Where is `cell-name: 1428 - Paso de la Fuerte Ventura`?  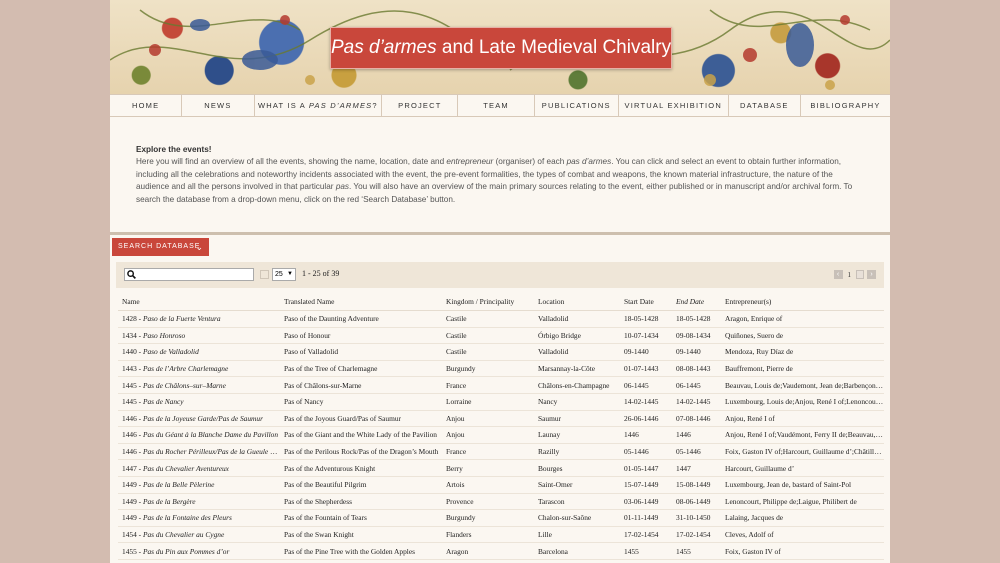
cell-name: 1428 - Paso de la Fuerte Ventura is located at coordinates (199, 319).